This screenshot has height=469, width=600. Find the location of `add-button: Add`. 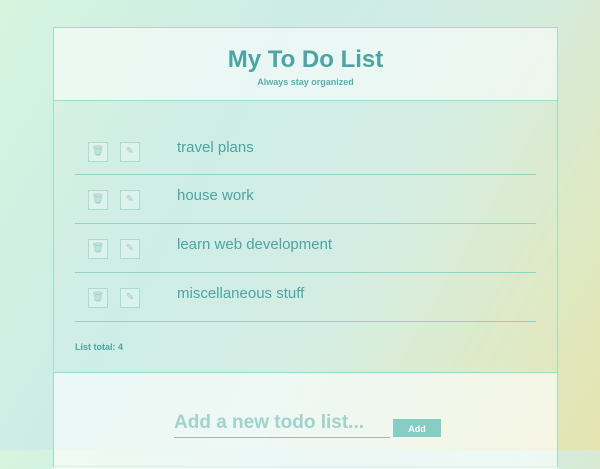

add-button: Add is located at coordinates (417, 428).